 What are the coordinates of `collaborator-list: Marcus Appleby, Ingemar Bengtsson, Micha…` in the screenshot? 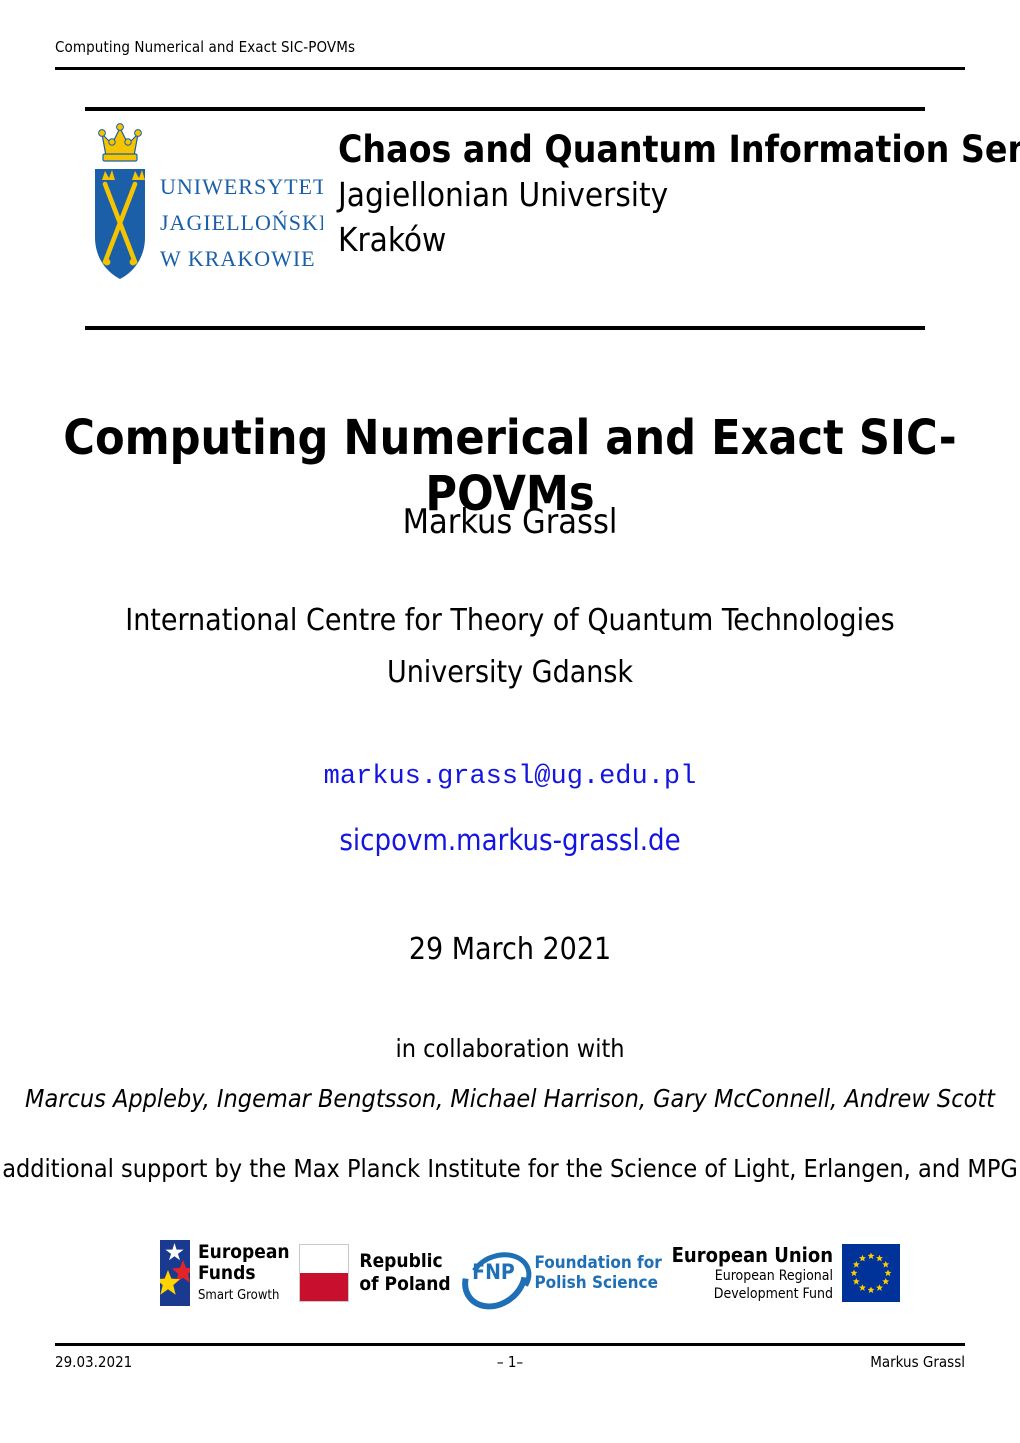 It's located at (510, 1098).